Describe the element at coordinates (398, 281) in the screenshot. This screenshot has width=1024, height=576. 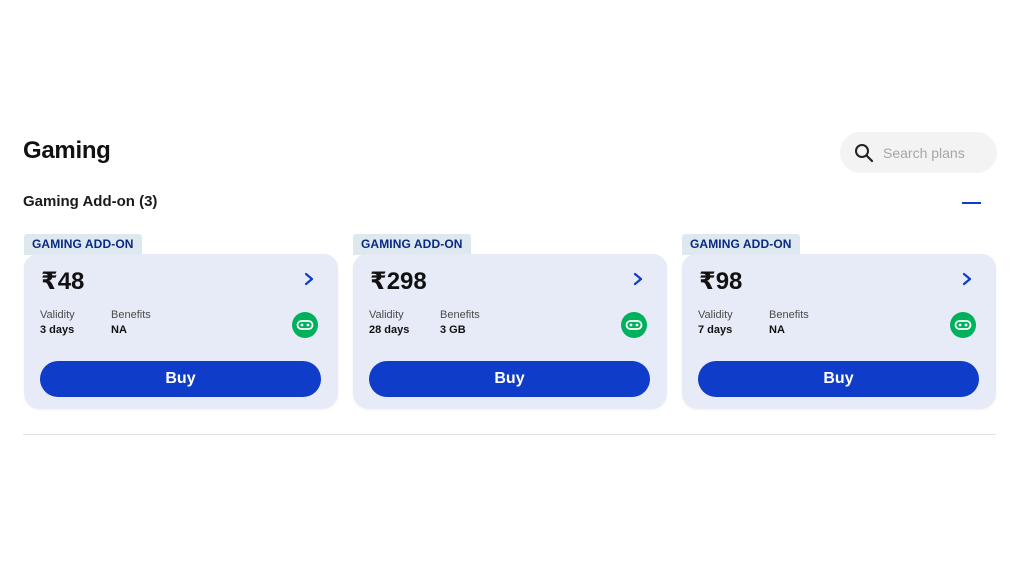
I see `plan-price: ₹298` at that location.